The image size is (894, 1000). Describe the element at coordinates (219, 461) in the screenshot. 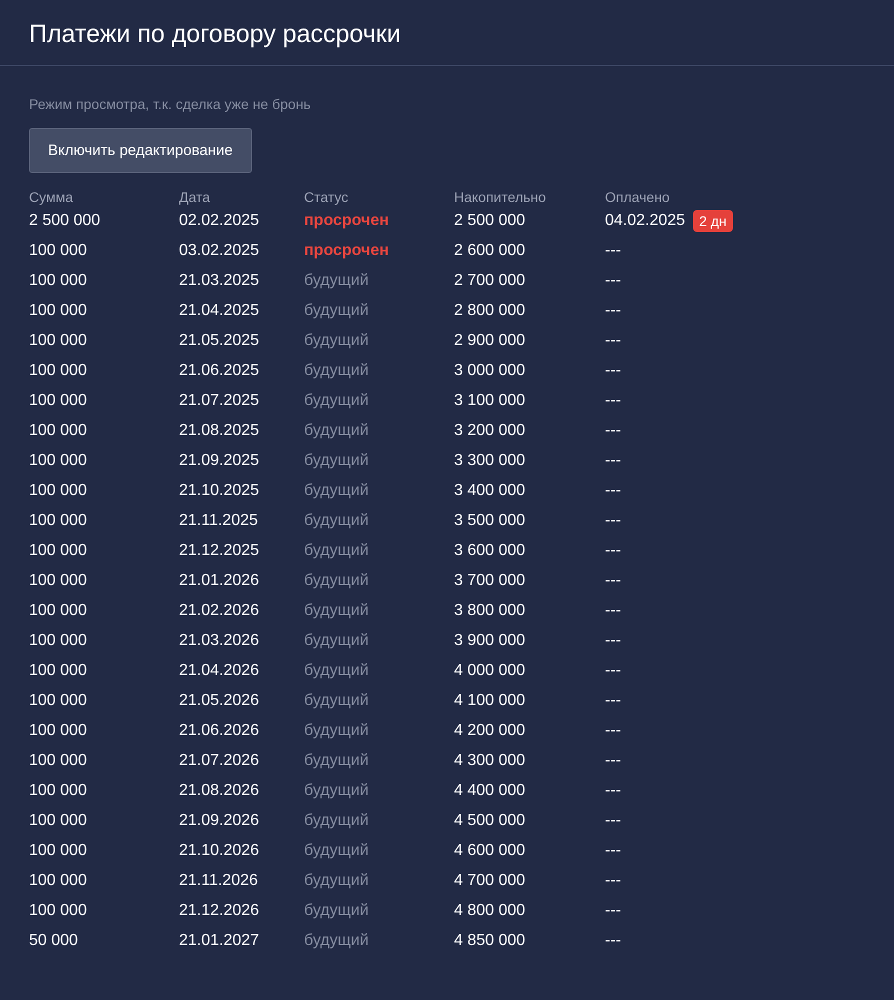

I see `table-cell-text: 21.09.2025` at that location.